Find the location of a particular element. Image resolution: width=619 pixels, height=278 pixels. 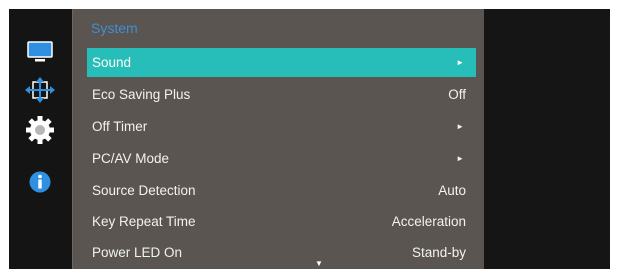

scroll-down-icon: ▼ is located at coordinates (319, 263).